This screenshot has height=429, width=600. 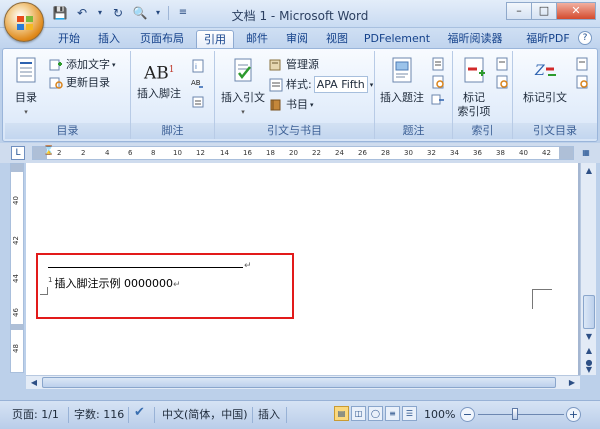 What do you see at coordinates (576, 11) in the screenshot?
I see `close-button: ✕` at bounding box center [576, 11].